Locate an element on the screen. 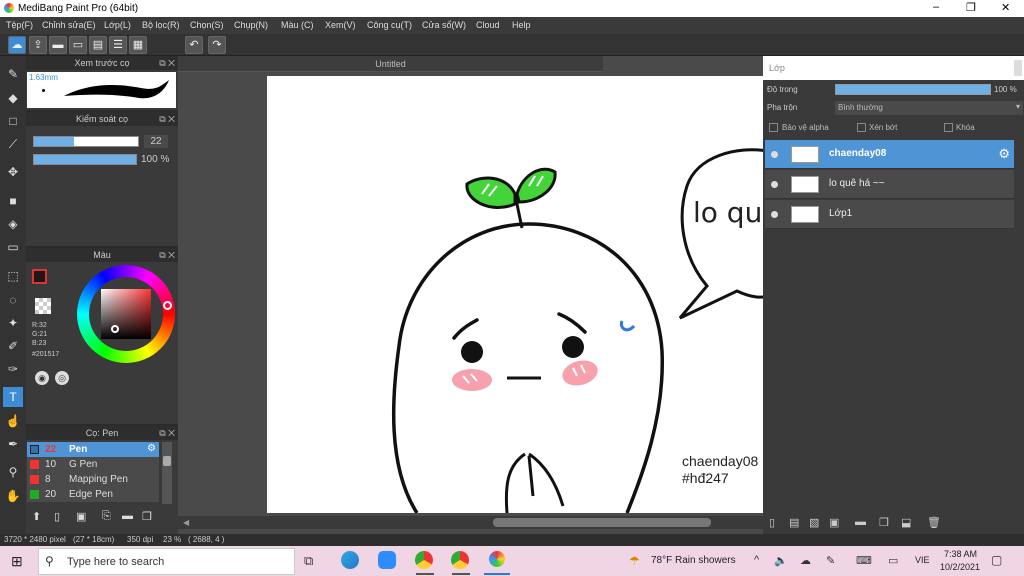 This screenshot has width=1024, height=576. select-pen-tool-icon: ✐ is located at coordinates (13, 346).